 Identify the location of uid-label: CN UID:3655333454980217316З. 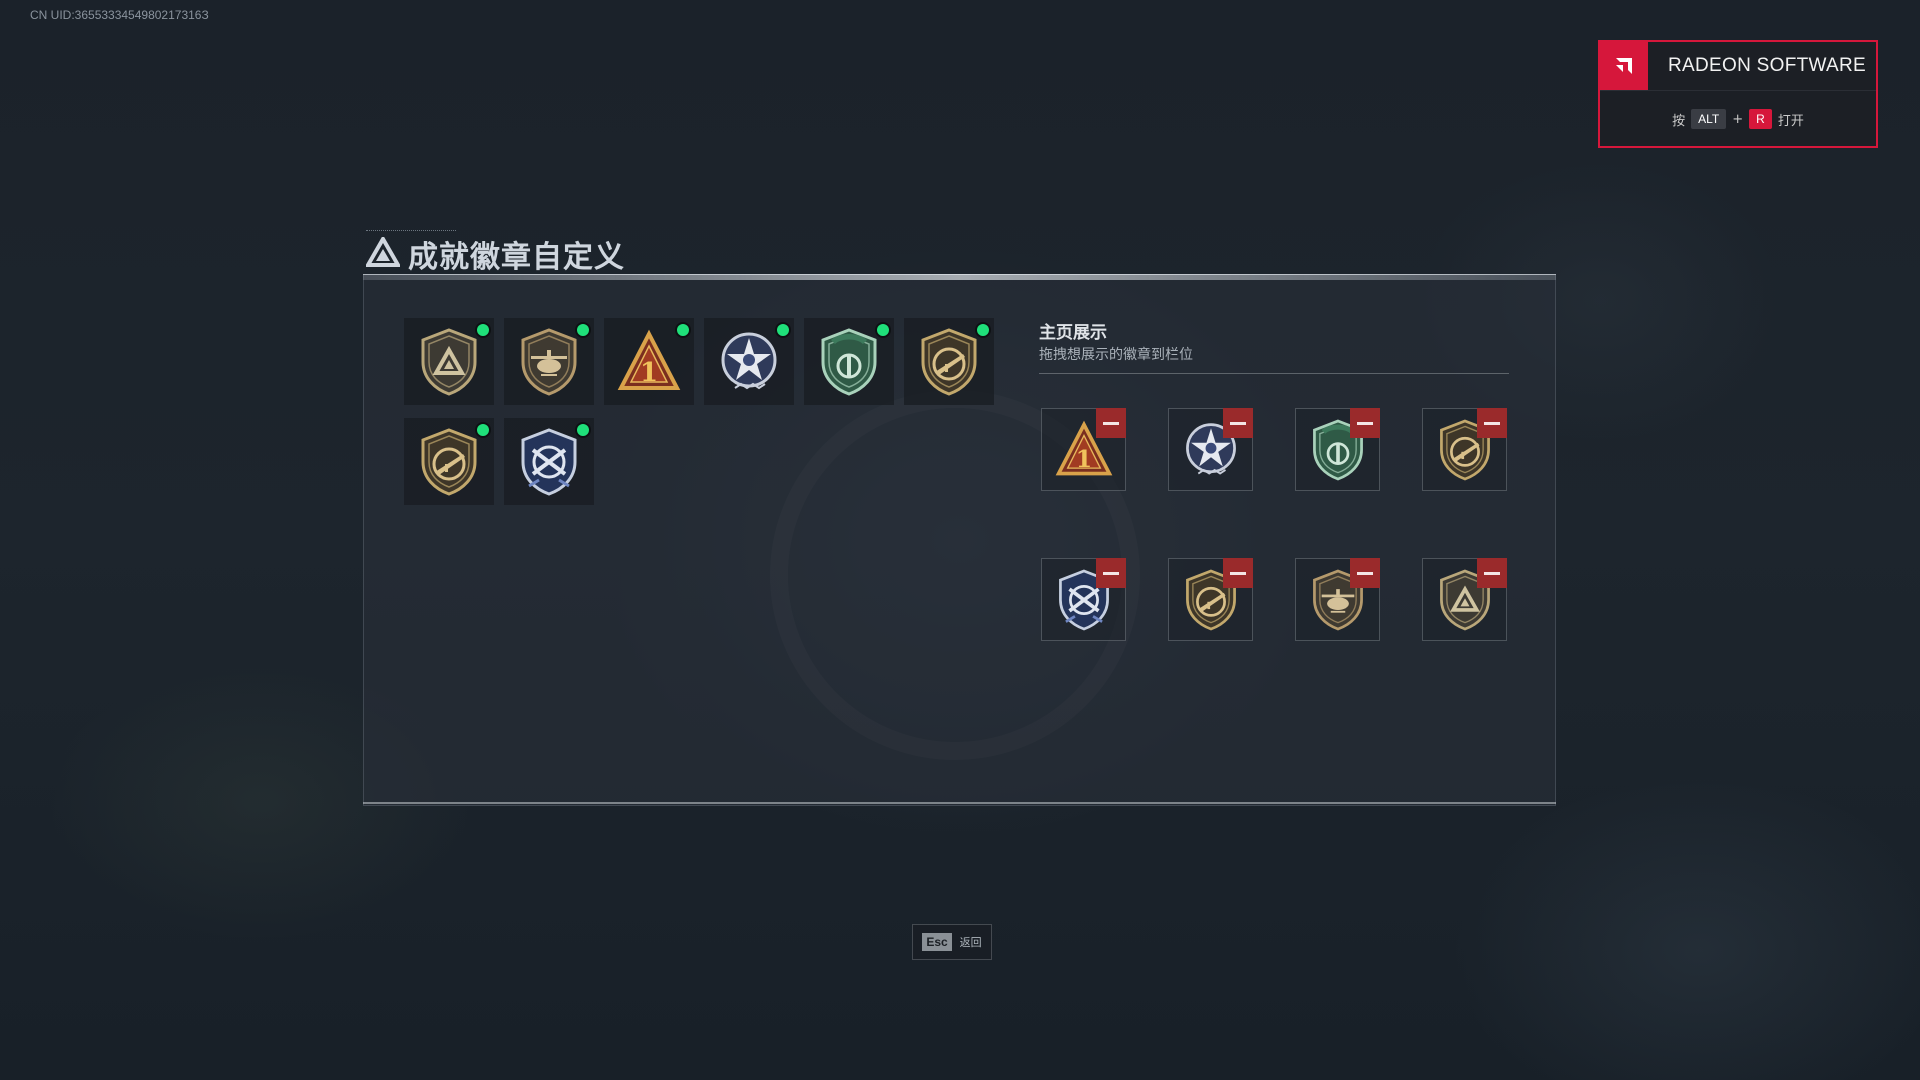
(119, 15).